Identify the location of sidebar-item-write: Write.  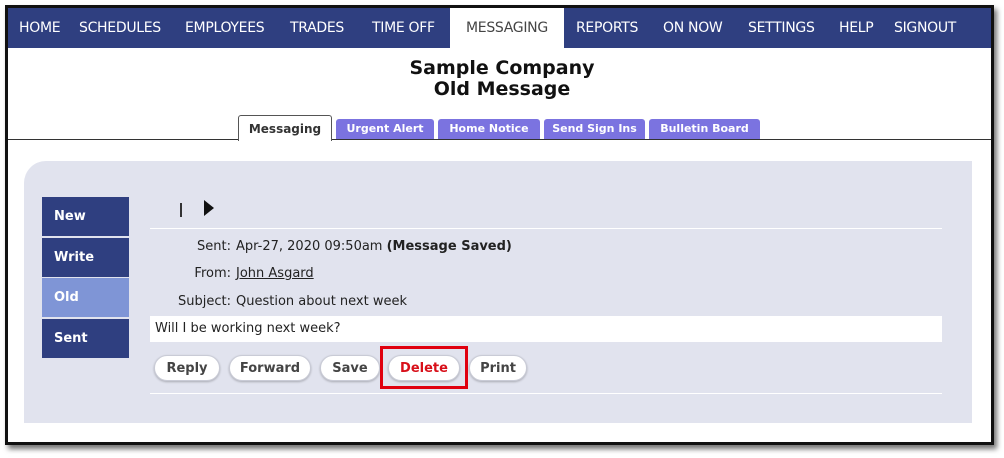
(85, 257).